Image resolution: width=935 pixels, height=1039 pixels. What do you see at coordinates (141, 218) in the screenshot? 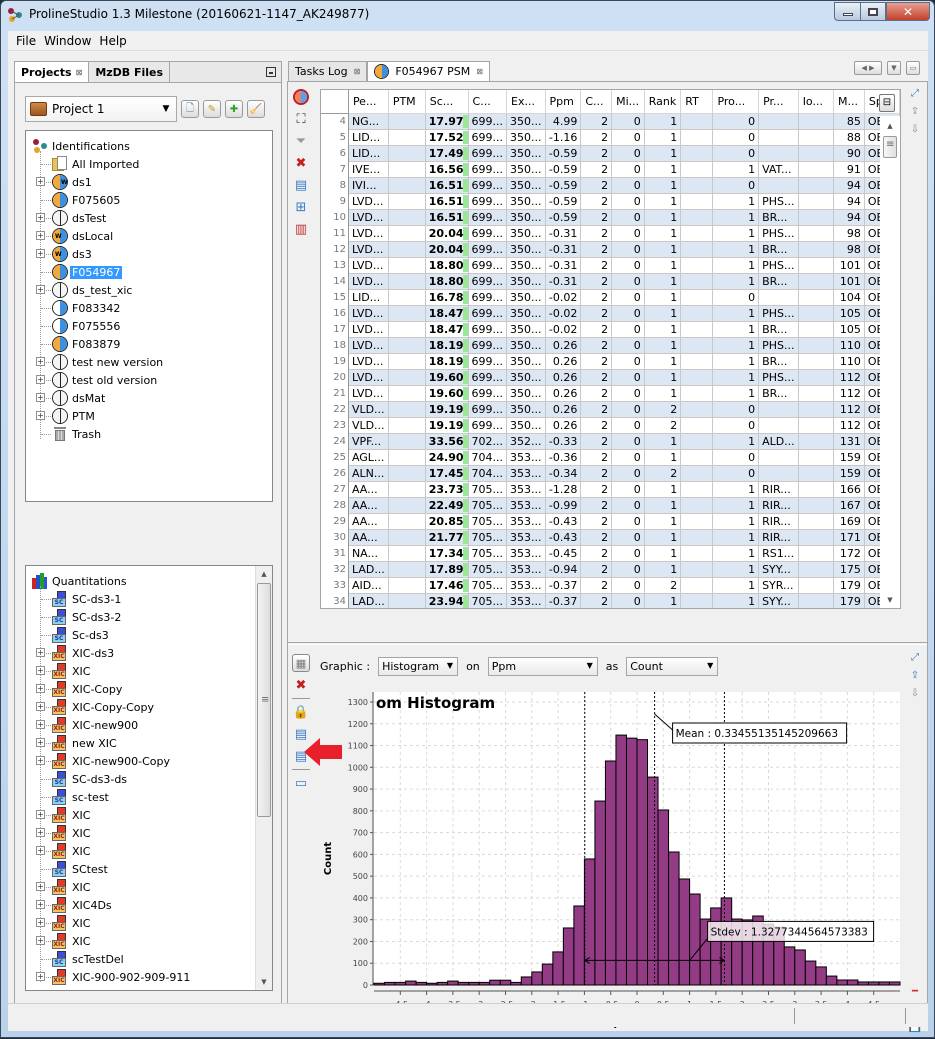
I see `tree-item: + dsTest` at bounding box center [141, 218].